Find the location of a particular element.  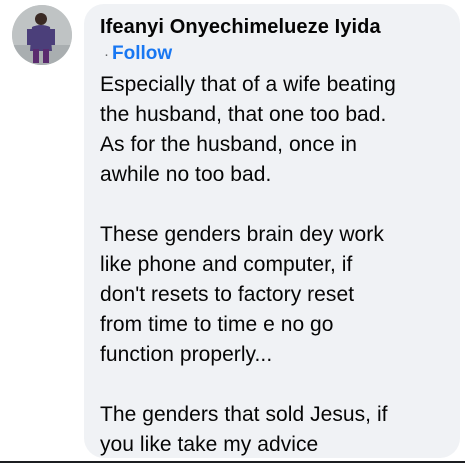

comment-line: awhile no too bad. is located at coordinates (186, 174).